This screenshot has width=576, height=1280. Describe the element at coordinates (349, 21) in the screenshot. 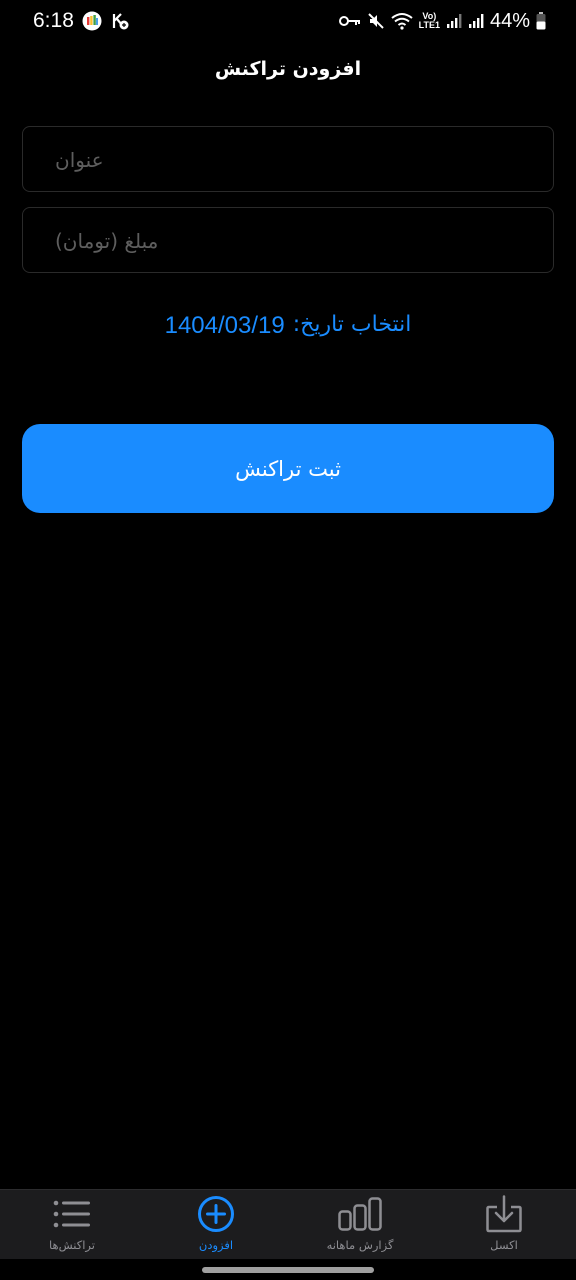

I see `key-icon` at that location.